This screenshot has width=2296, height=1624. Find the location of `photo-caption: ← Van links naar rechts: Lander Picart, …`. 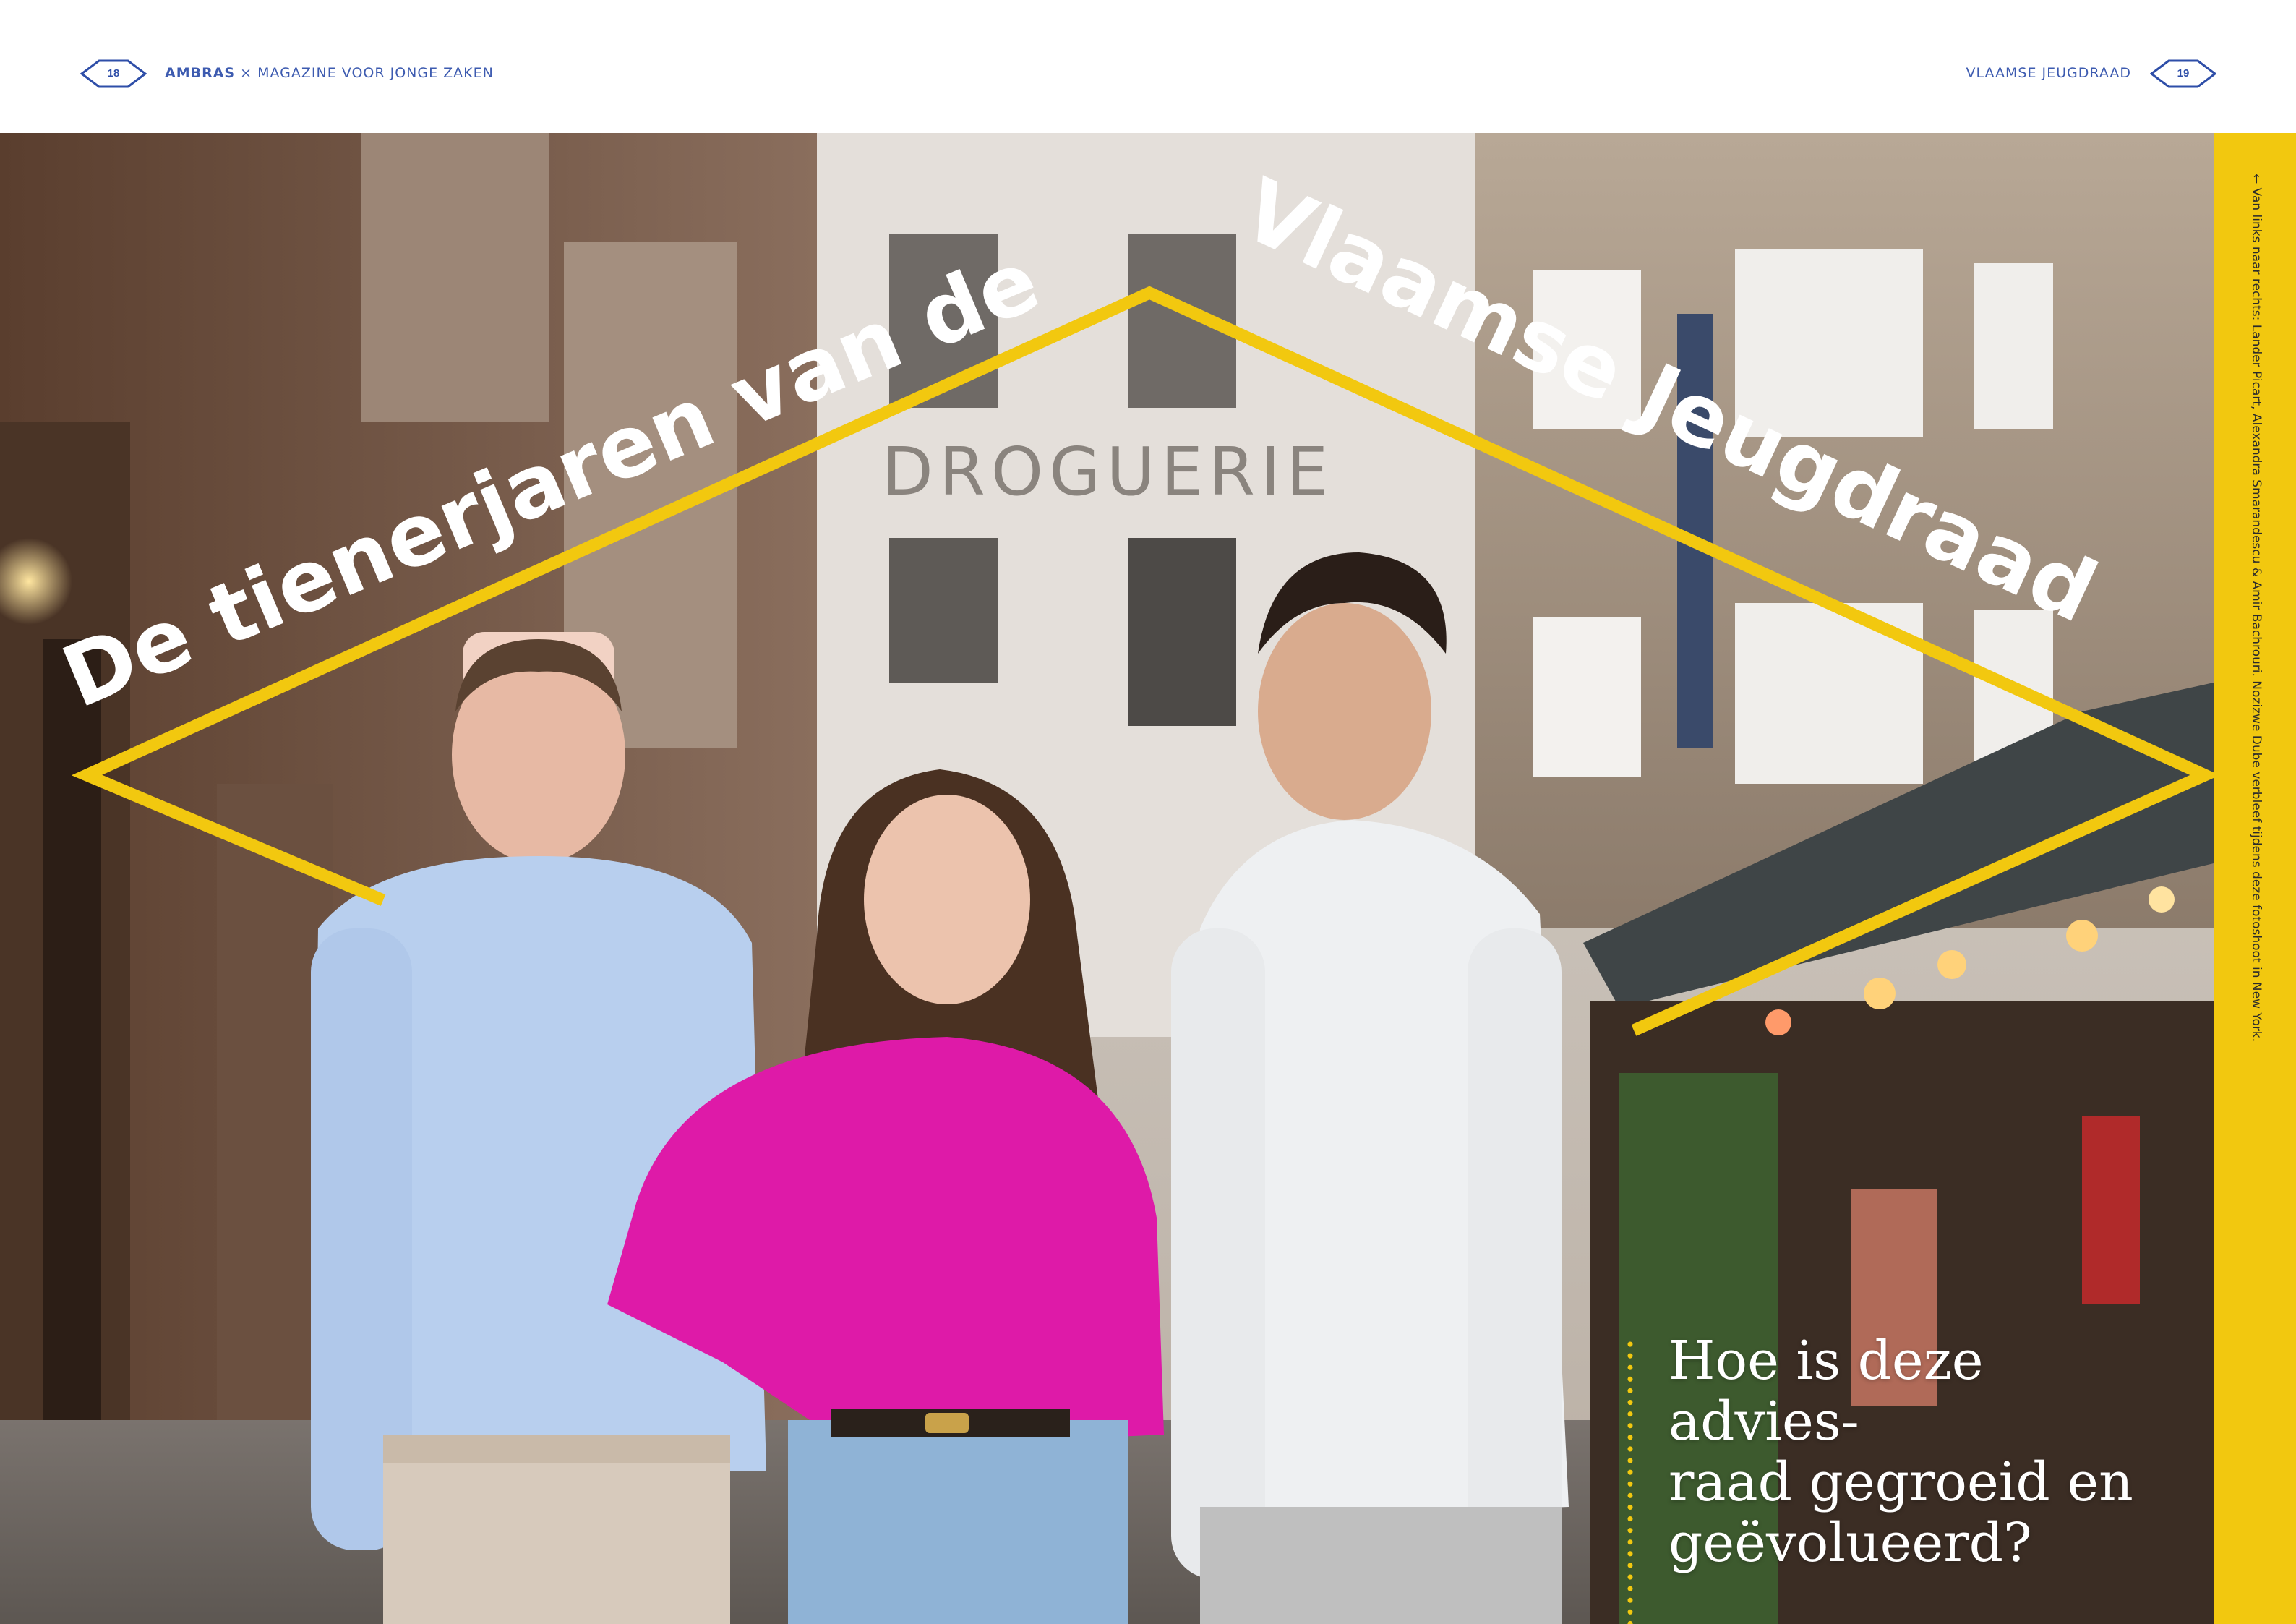

photo-caption: ← Van links naar rechts: Lander Picart, … is located at coordinates (2256, 608).